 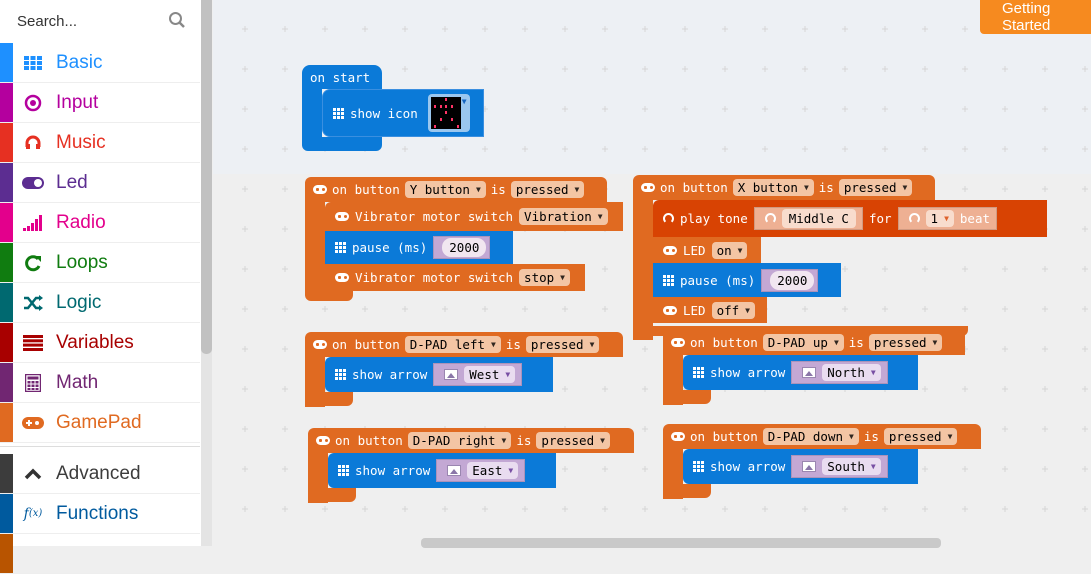 What do you see at coordinates (100, 183) in the screenshot?
I see `category-led: Led` at bounding box center [100, 183].